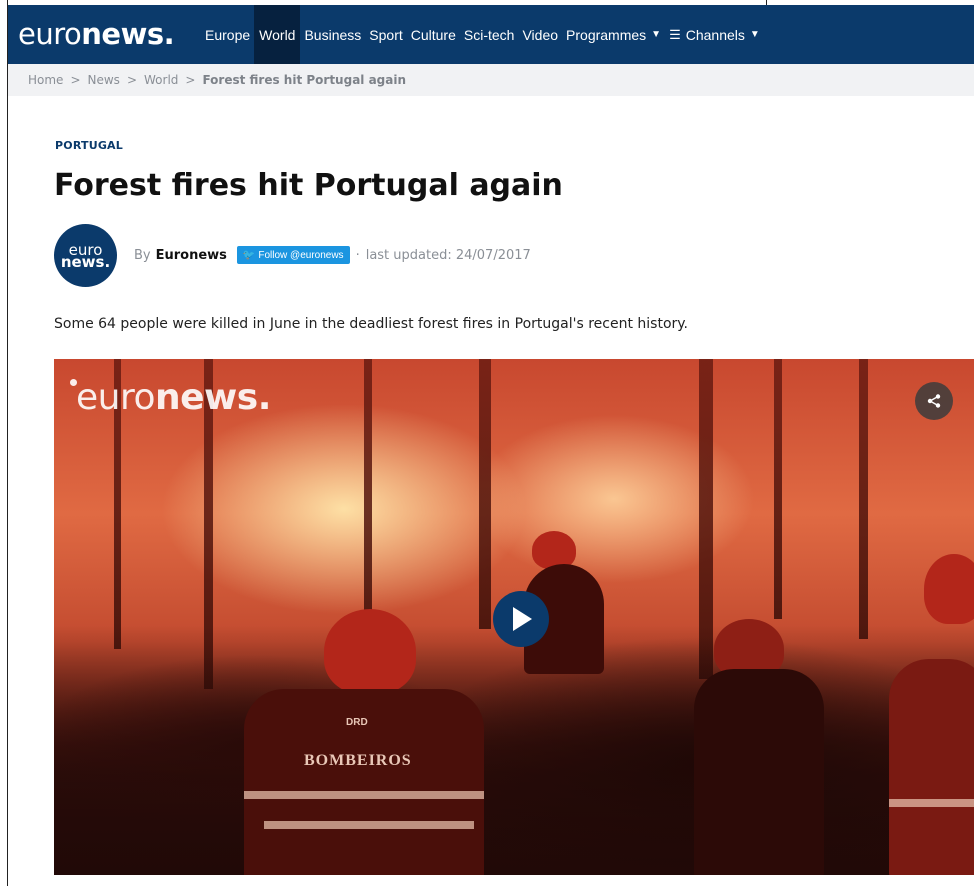 This screenshot has height=886, width=974. I want to click on article-headline: Forest fires hit Portugal again, so click(308, 185).